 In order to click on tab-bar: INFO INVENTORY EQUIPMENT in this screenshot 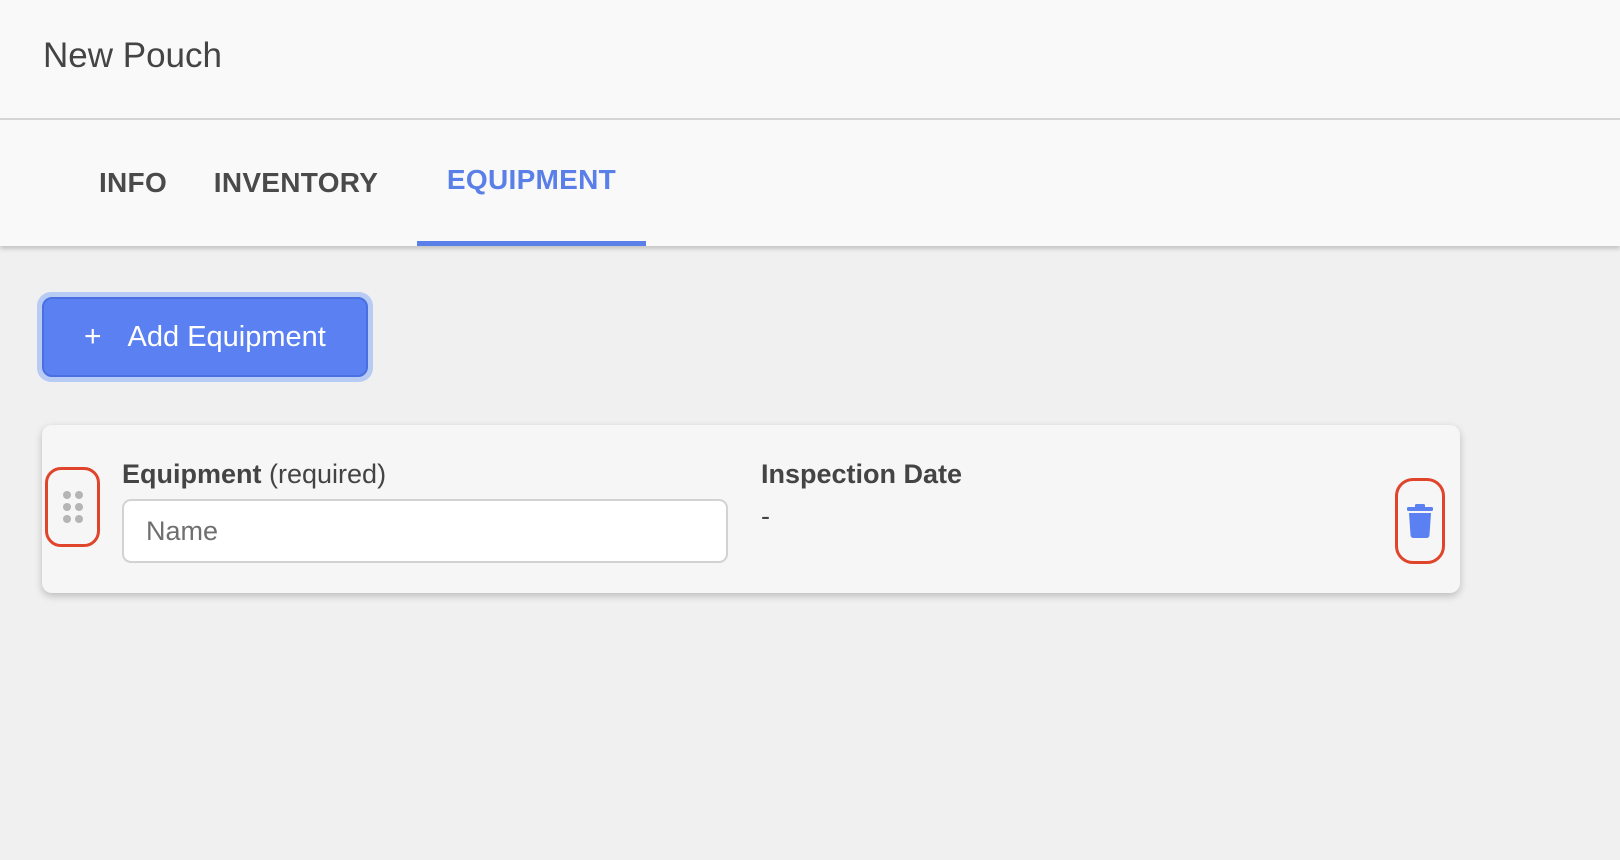, I will do `click(810, 183)`.